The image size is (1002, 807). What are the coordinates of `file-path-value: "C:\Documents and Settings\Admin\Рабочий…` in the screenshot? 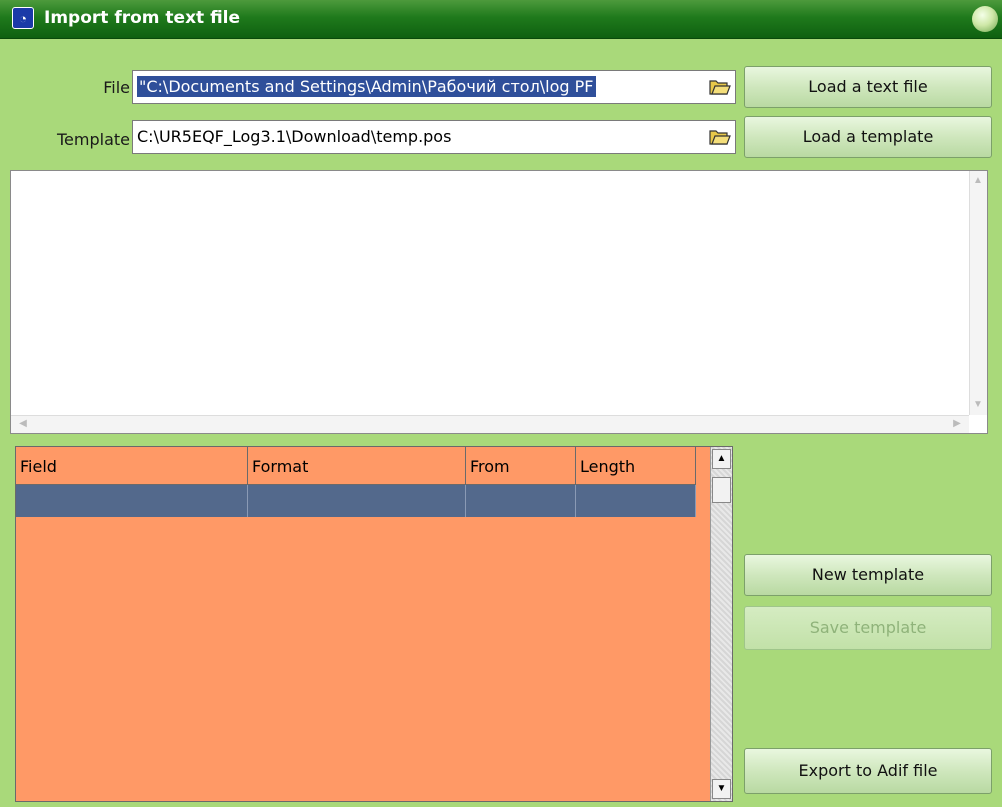 It's located at (366, 86).